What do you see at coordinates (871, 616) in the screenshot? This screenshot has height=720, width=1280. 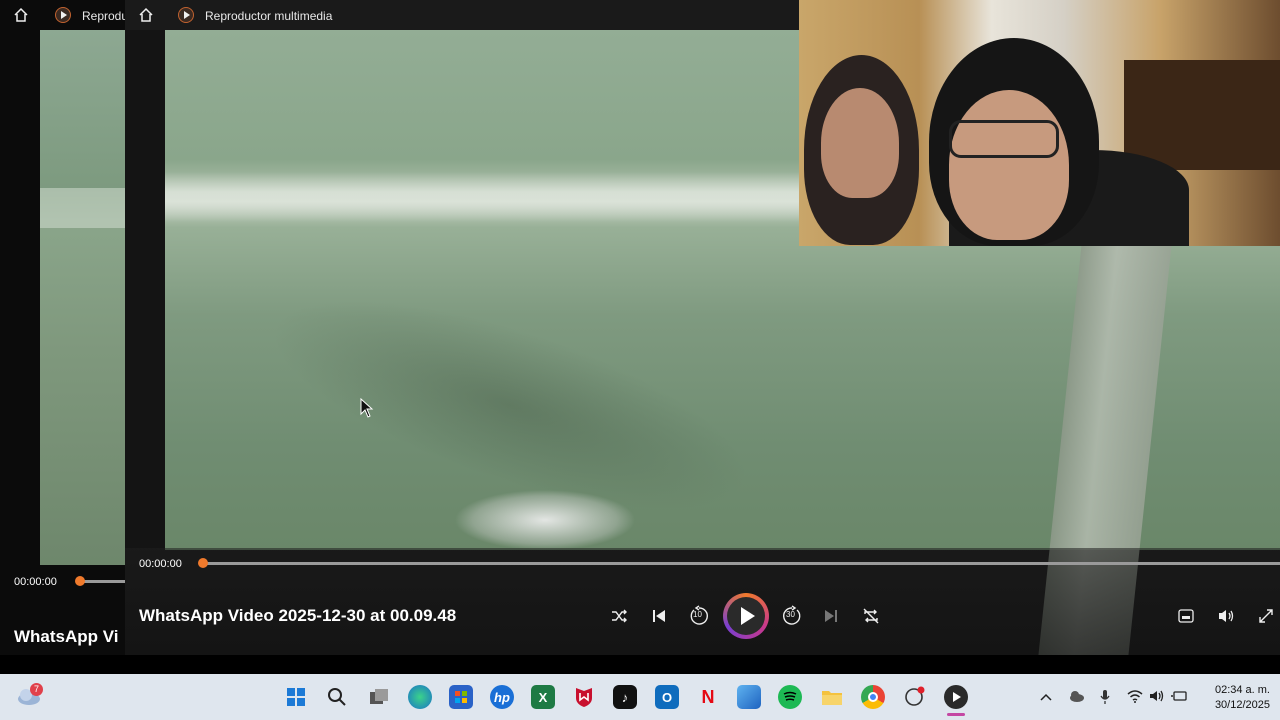 I see `repeat-off-icon` at bounding box center [871, 616].